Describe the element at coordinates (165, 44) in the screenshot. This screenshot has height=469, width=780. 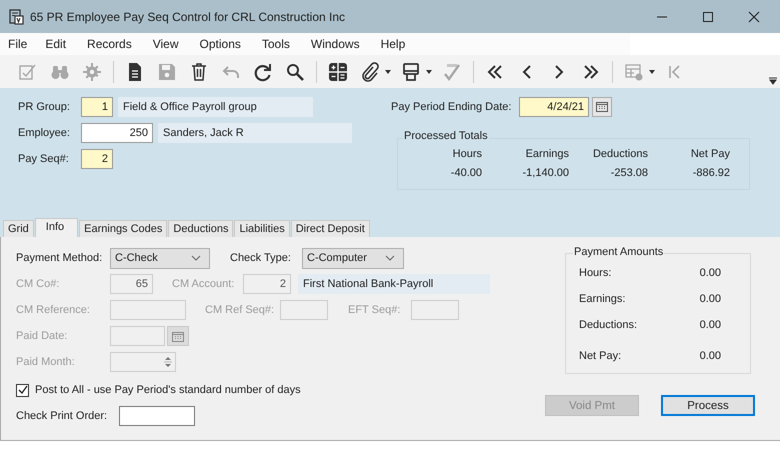
I see `menu-item: View` at that location.